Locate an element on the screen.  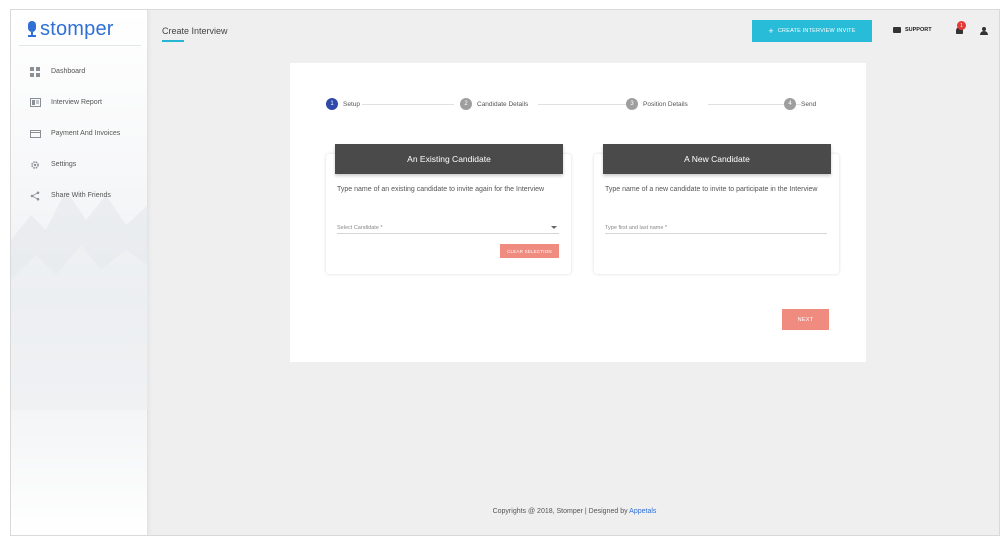
sidebar-item-settings: Settings is located at coordinates (79, 164).